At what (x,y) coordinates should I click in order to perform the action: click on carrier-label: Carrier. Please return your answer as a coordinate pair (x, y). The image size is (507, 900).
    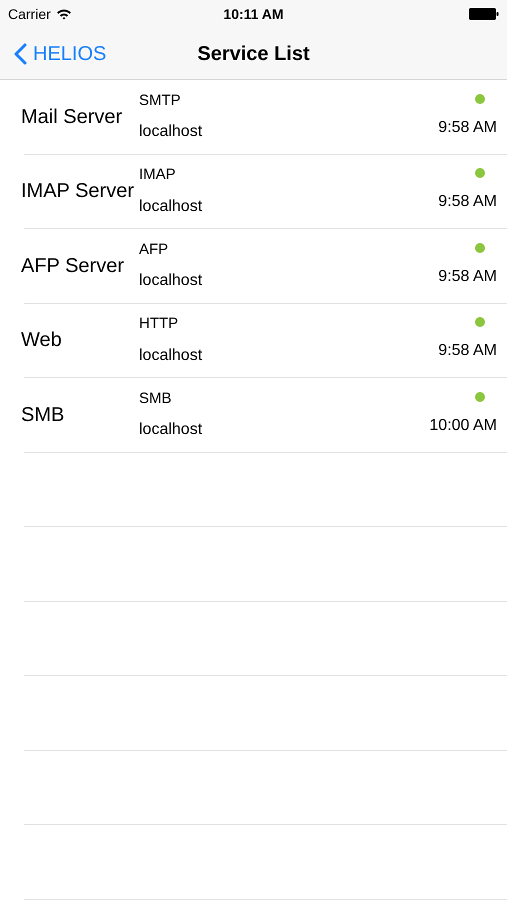
    Looking at the image, I should click on (29, 14).